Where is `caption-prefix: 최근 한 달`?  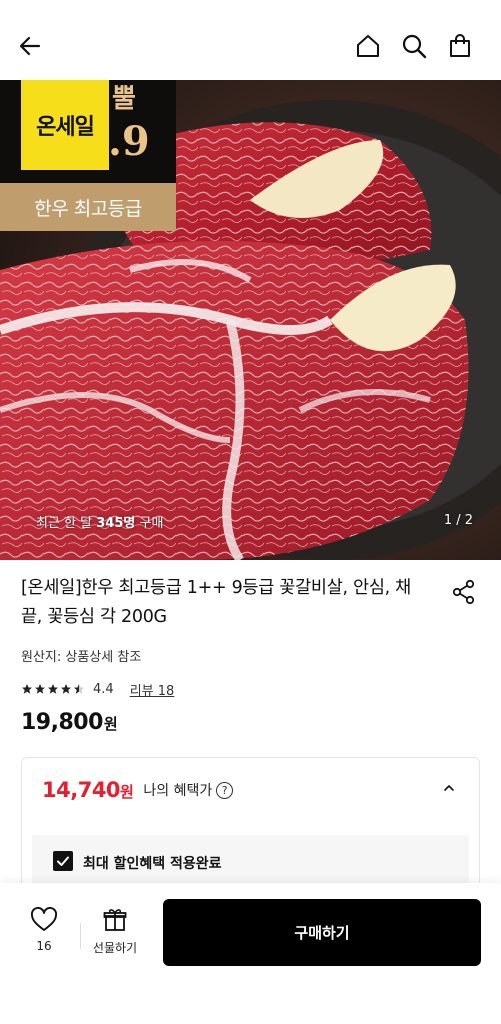
caption-prefix: 최근 한 달 is located at coordinates (66, 523).